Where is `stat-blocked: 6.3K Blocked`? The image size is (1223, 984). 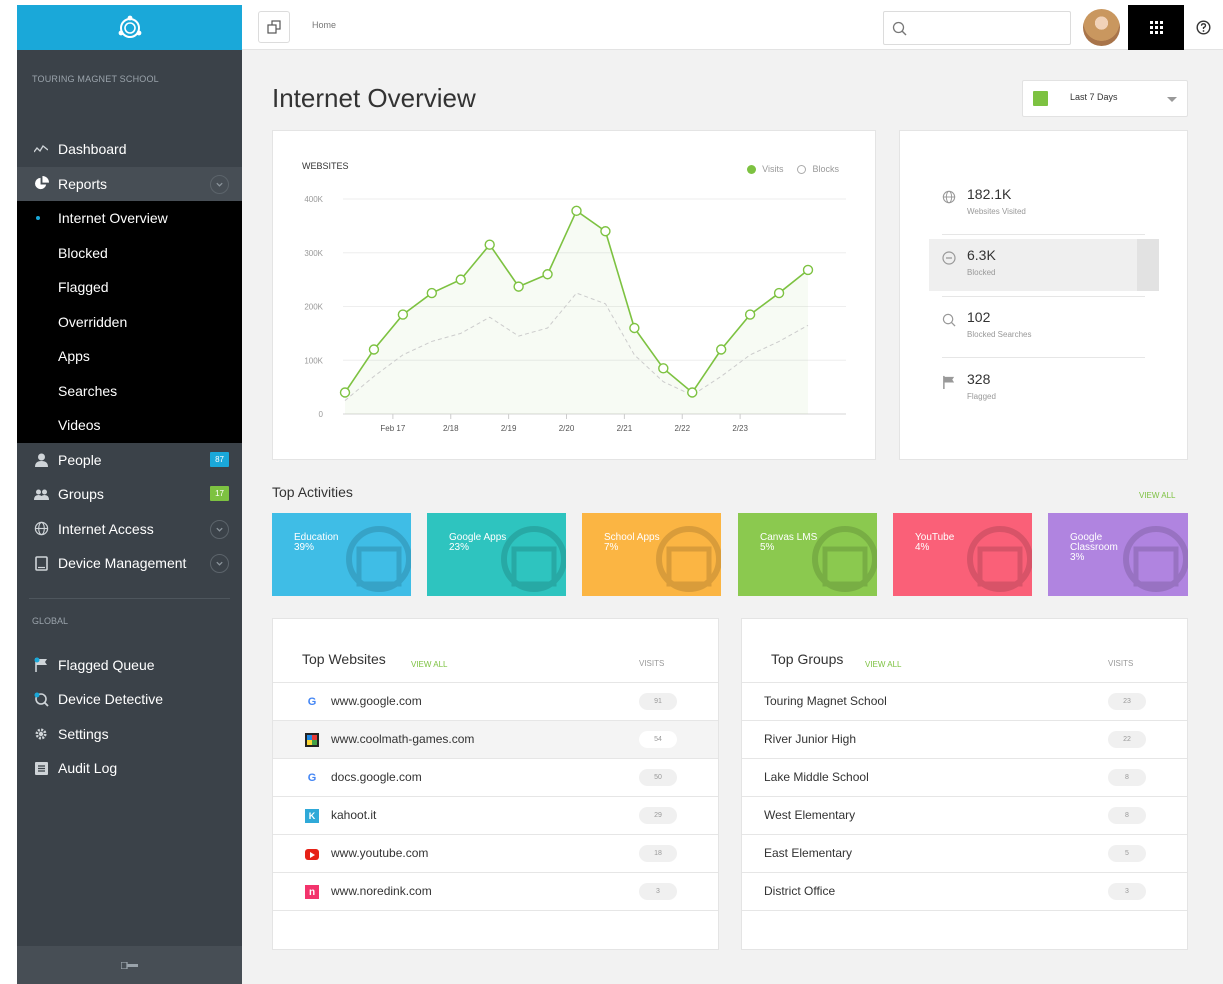 stat-blocked: 6.3K Blocked is located at coordinates (1043, 278).